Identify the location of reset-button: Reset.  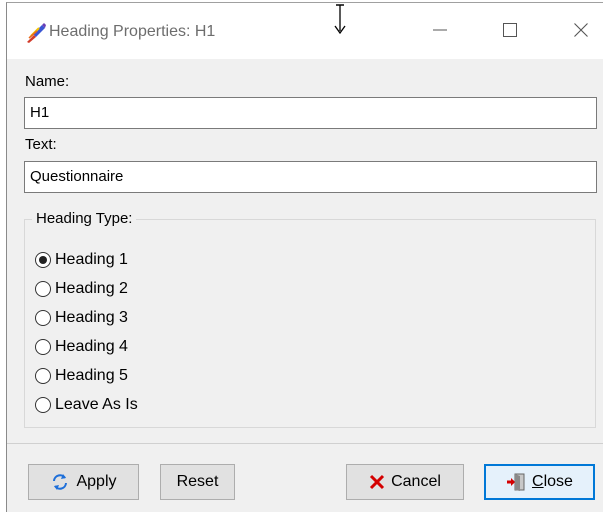
(197, 482).